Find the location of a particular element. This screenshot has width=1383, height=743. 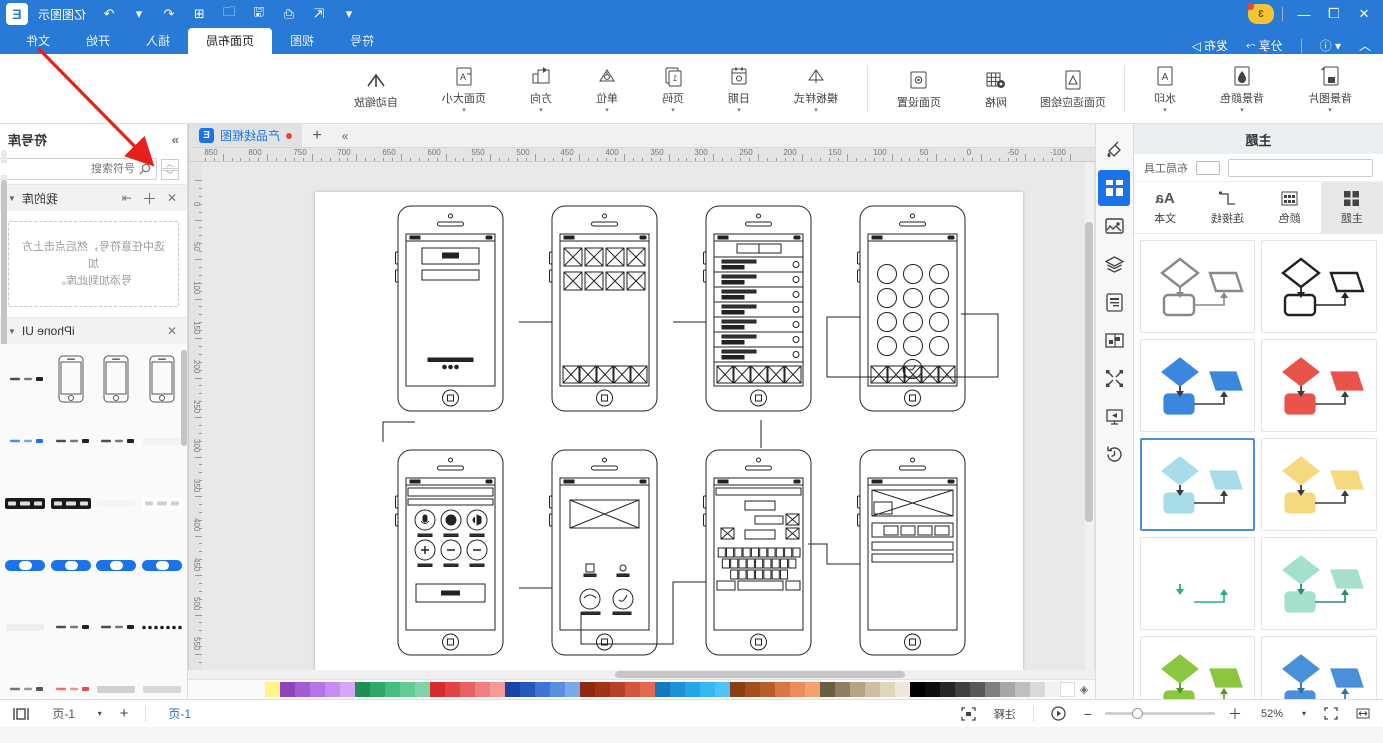

rail-connect is located at coordinates (1115, 378).